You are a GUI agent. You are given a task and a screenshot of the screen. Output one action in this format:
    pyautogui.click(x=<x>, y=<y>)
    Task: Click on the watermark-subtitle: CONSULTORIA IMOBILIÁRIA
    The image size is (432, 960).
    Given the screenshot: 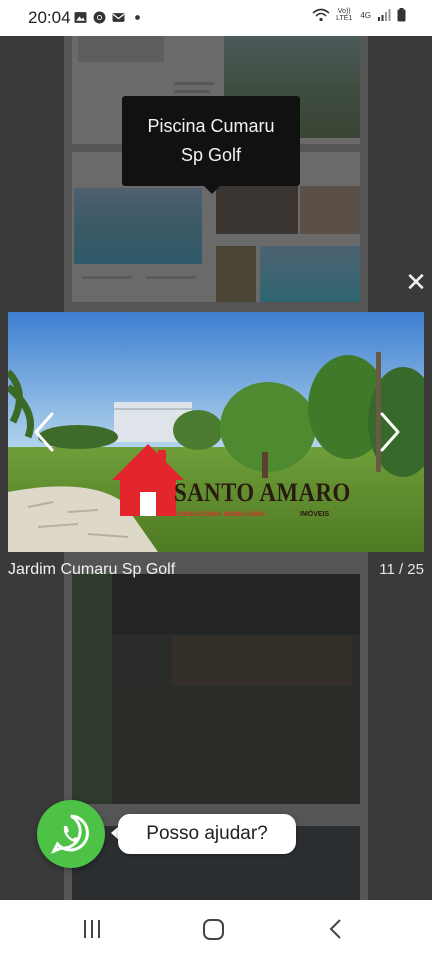 What is the action you would take?
    pyautogui.click(x=220, y=515)
    